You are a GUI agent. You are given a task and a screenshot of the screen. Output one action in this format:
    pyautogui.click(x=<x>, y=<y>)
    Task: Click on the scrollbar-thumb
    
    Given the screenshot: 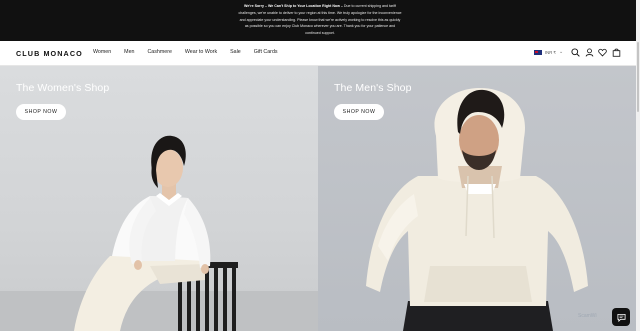 What is the action you would take?
    pyautogui.click(x=638, y=77)
    